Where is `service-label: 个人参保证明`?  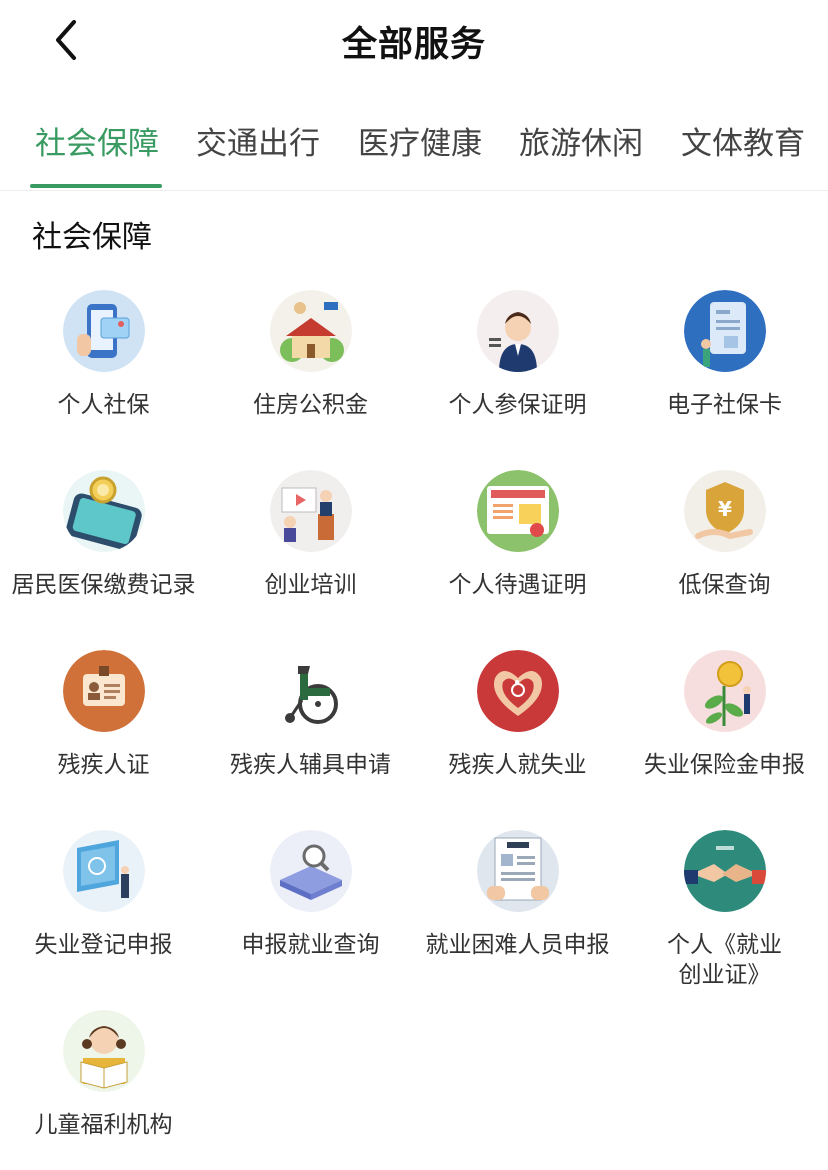 service-label: 个人参保证明 is located at coordinates (517, 405).